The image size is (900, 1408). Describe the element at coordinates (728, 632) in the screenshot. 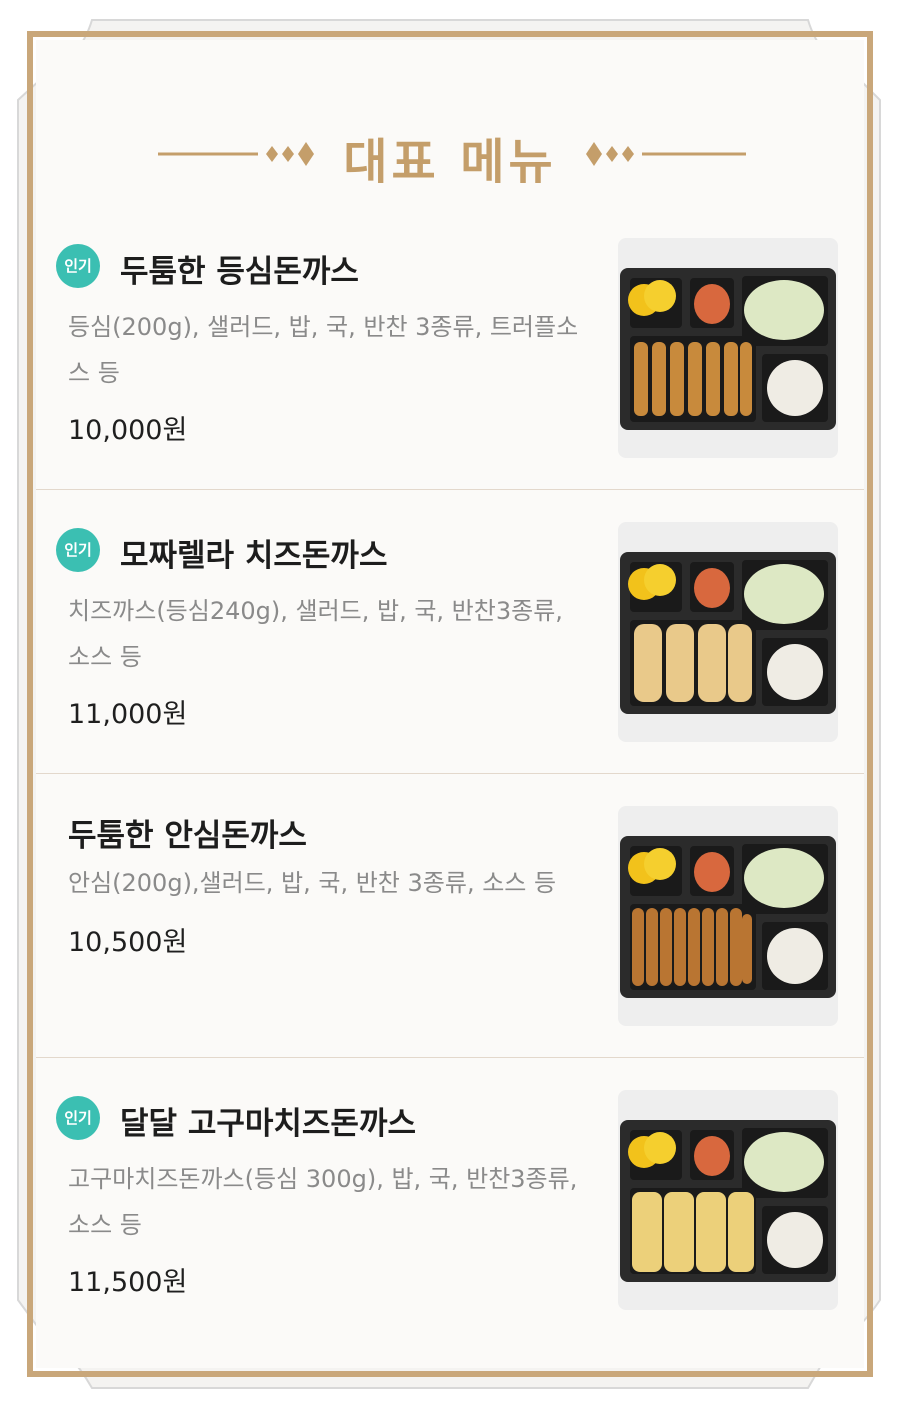

I see `dosirak-cheese-cutlet-icon` at that location.